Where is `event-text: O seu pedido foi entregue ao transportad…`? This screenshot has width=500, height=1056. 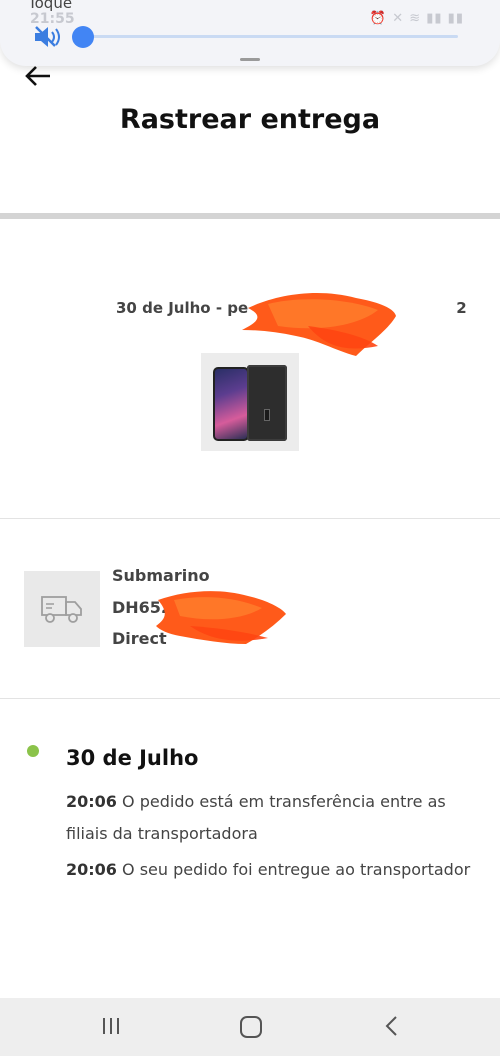
event-text: O seu pedido foi entregue ao transportad… is located at coordinates (296, 869).